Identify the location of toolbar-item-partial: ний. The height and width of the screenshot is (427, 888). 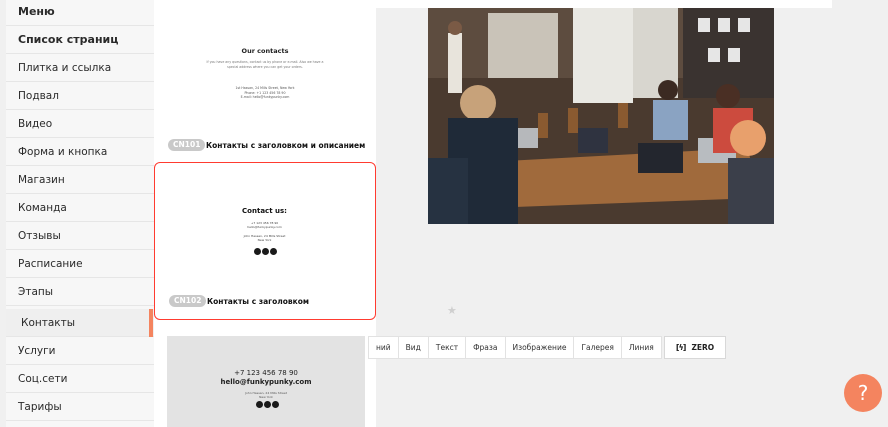
(384, 347).